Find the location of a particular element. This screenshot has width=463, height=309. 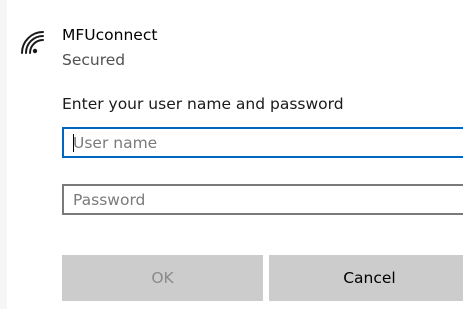

credentials-prompt: Enter your user name and password is located at coordinates (203, 104).